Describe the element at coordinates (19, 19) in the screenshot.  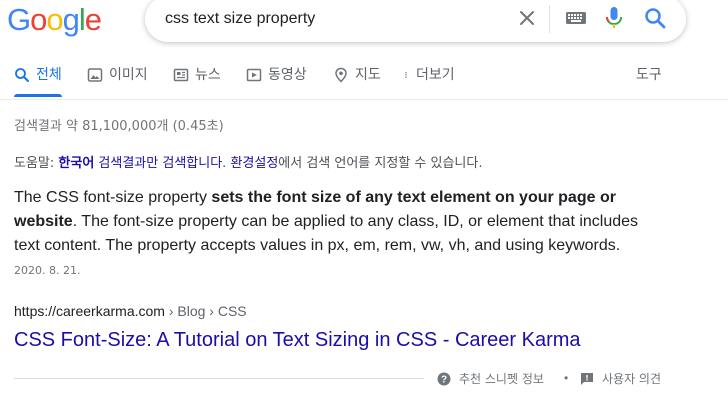
I see `logo-letter: G` at that location.